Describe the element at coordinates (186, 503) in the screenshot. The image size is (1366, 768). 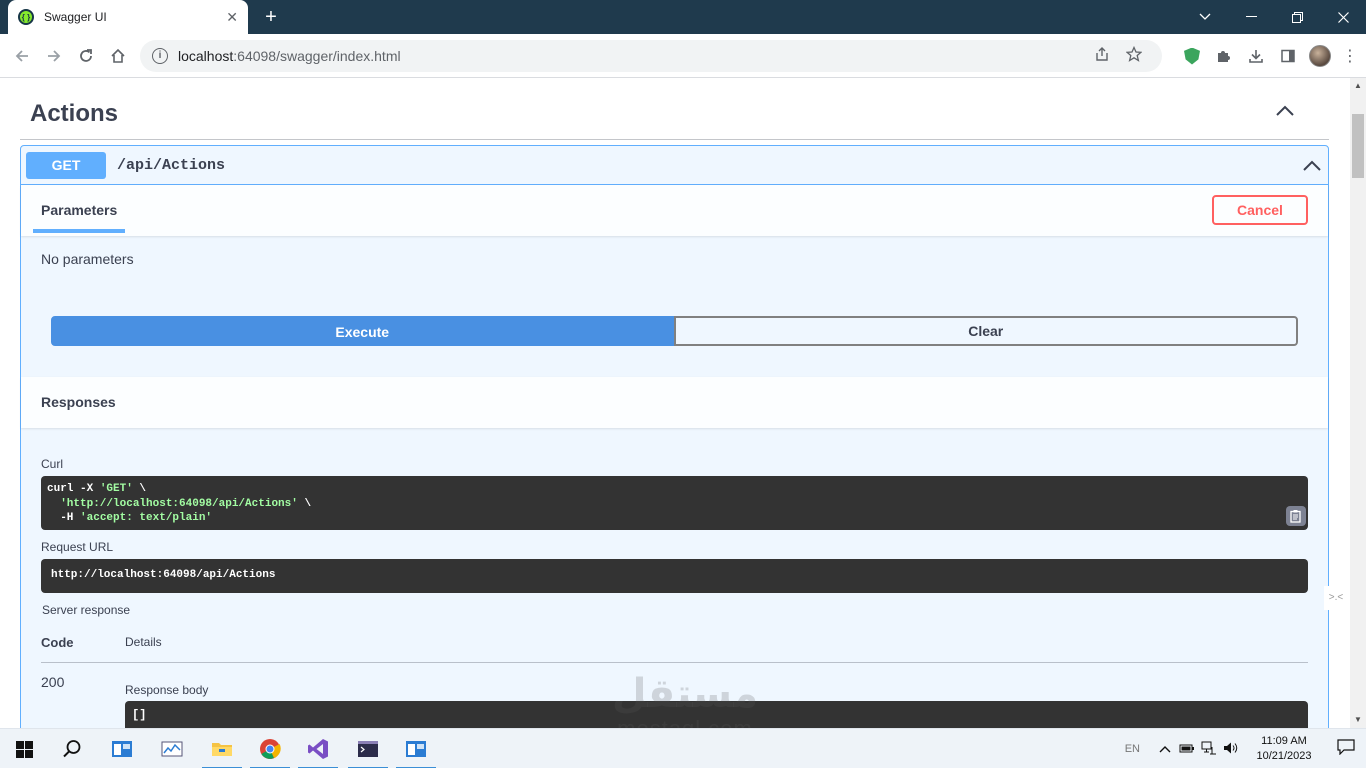
I see `curl-line-2: 'http://localhost:64098/api/Actions' \` at that location.